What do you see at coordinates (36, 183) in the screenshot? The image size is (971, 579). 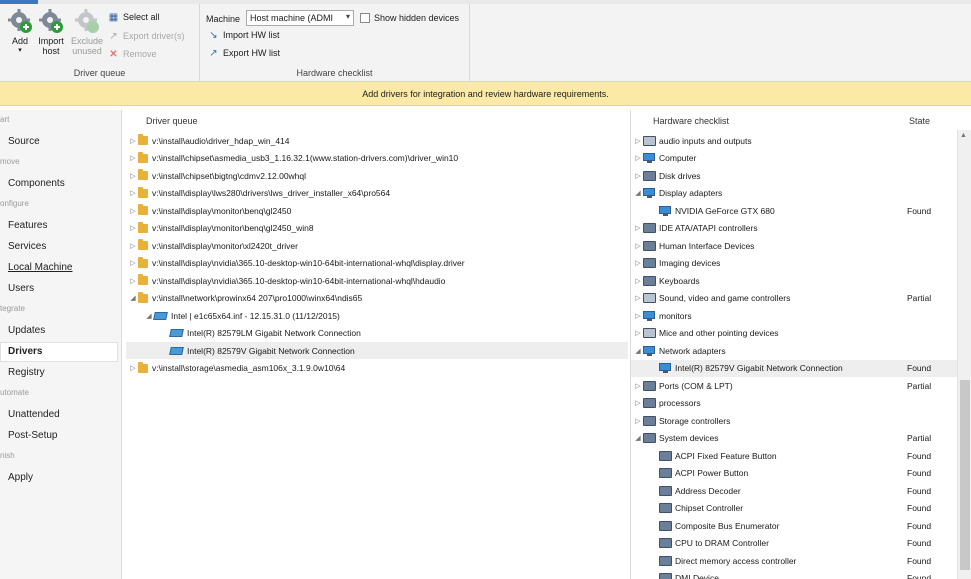 I see `sidebar-item-components: Components` at bounding box center [36, 183].